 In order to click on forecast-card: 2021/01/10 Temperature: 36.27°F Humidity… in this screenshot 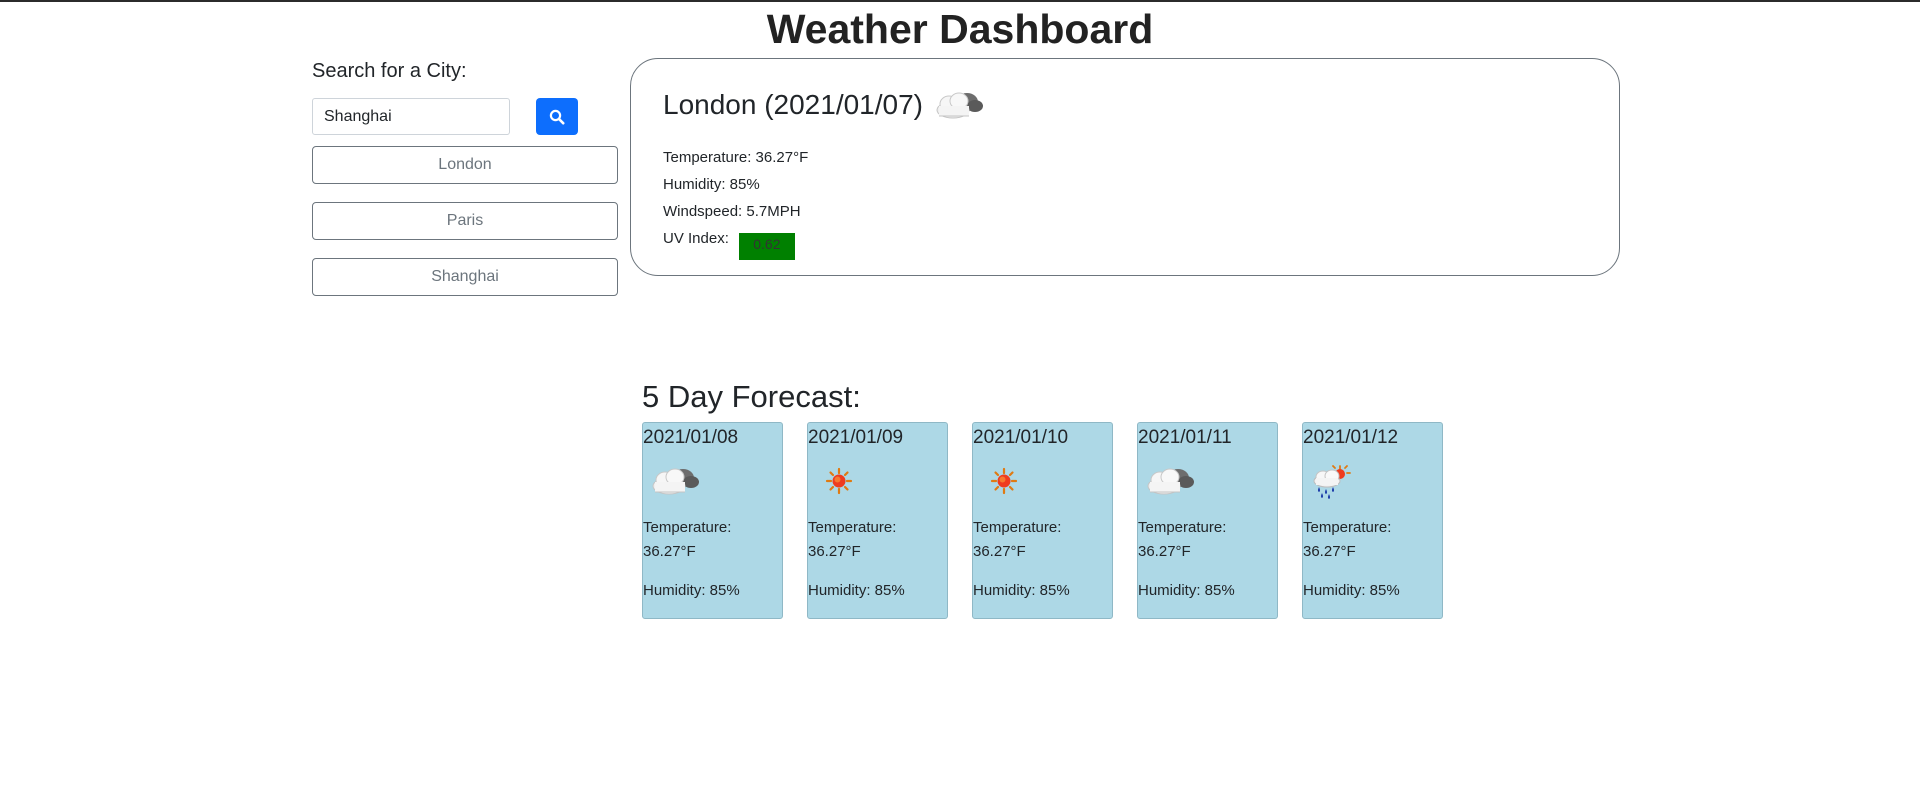, I will do `click(1042, 520)`.